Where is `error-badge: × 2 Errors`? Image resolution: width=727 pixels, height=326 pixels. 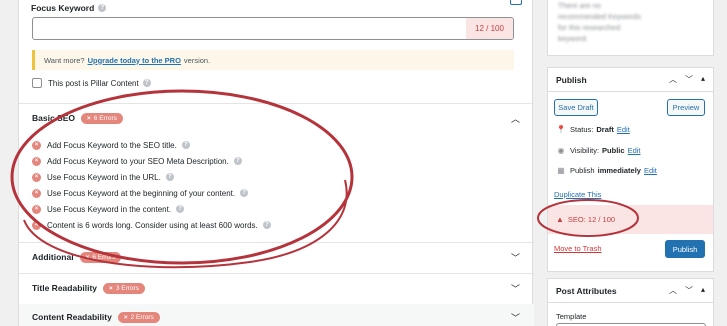 error-badge: × 2 Errors is located at coordinates (138, 317).